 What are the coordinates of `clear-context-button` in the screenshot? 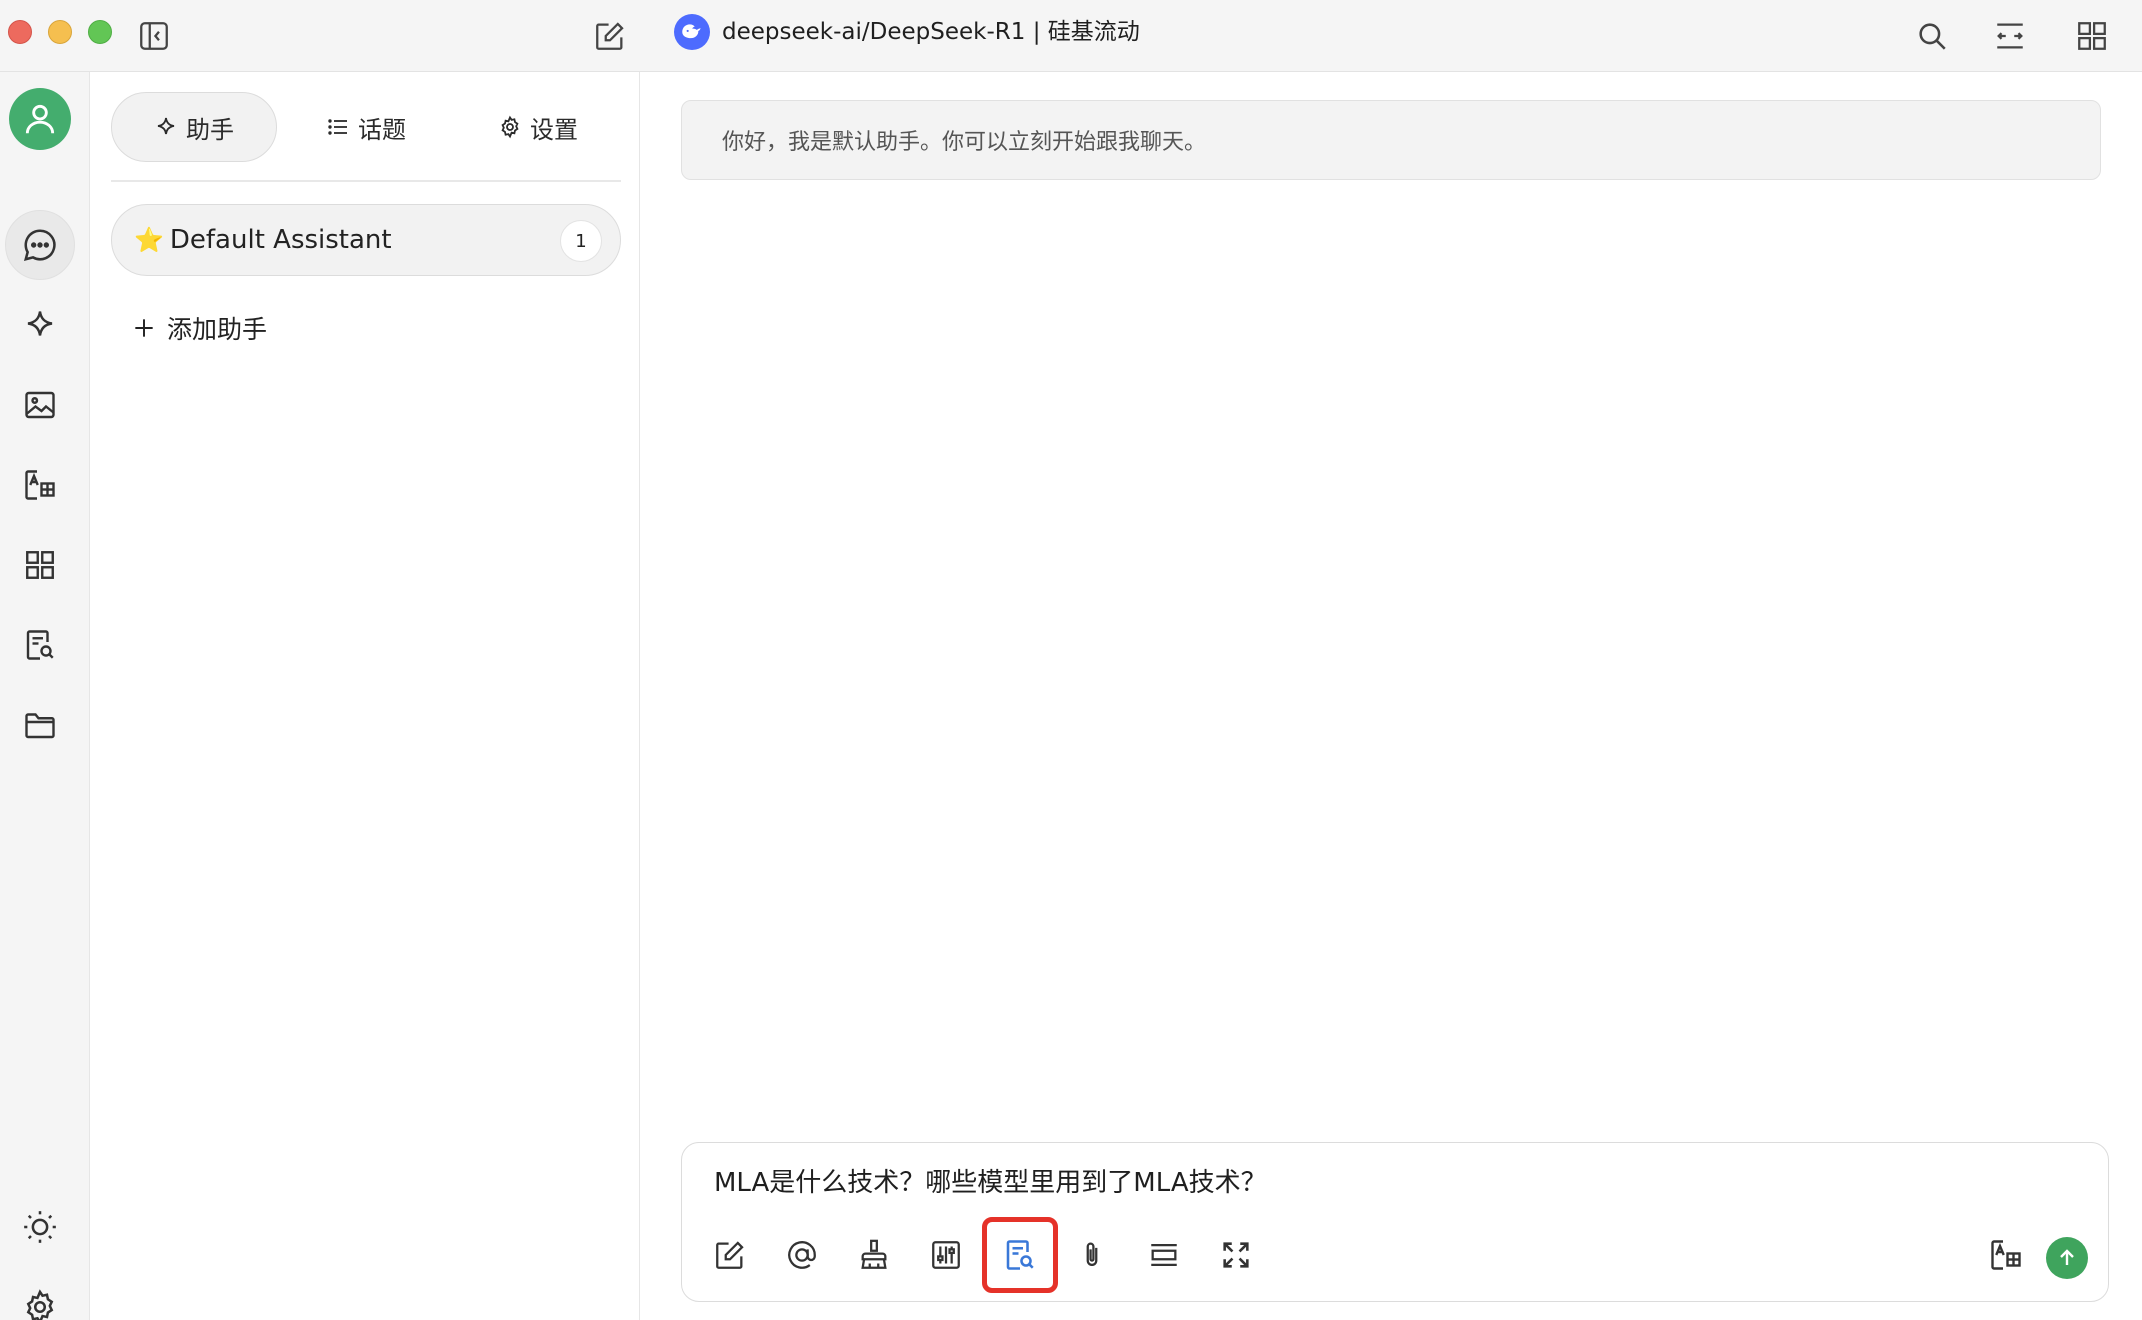 It's located at (874, 1255).